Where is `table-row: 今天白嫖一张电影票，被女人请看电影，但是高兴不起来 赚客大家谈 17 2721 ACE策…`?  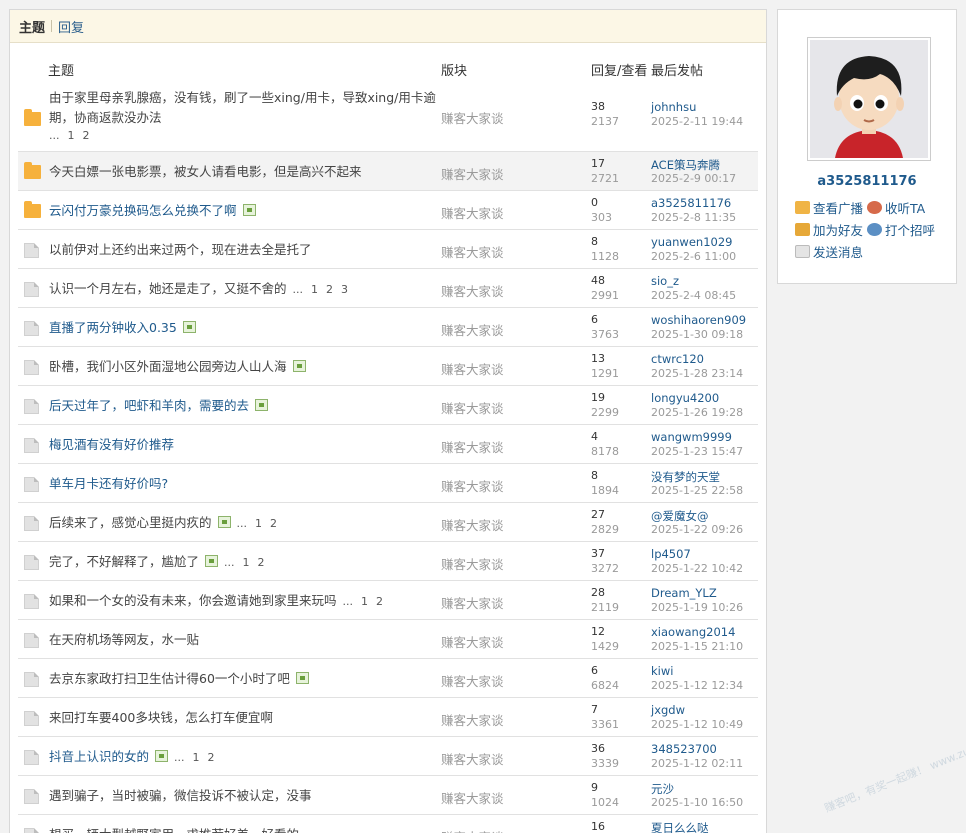 table-row: 今天白嫖一张电影票，被女人请看电影，但是高兴不起来 赚客大家谈 17 2721 ACE策… is located at coordinates (388, 171).